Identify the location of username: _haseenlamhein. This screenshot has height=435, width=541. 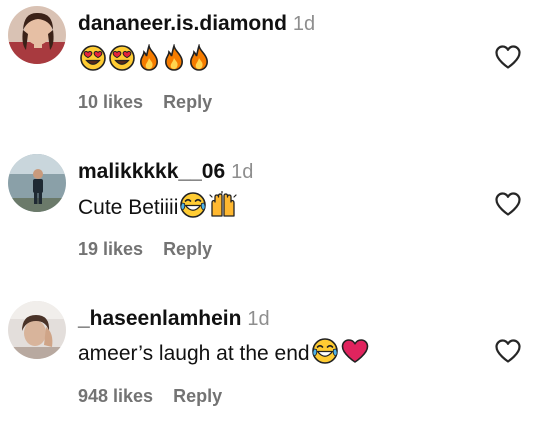
(159, 318).